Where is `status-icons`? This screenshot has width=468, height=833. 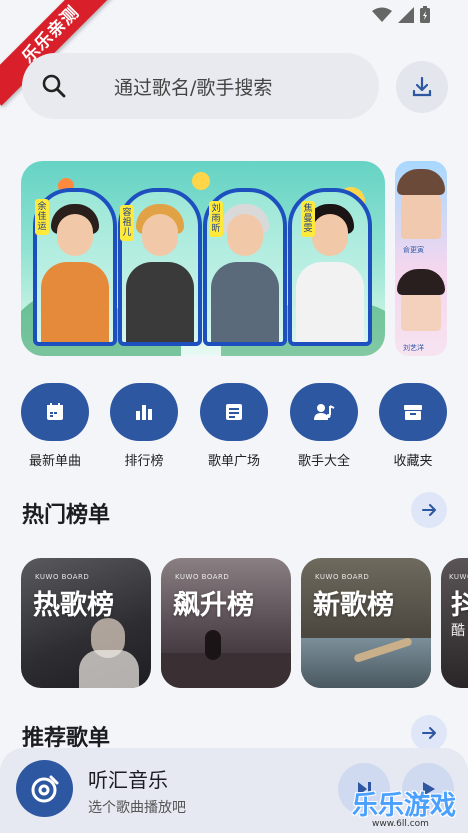 status-icons is located at coordinates (401, 14).